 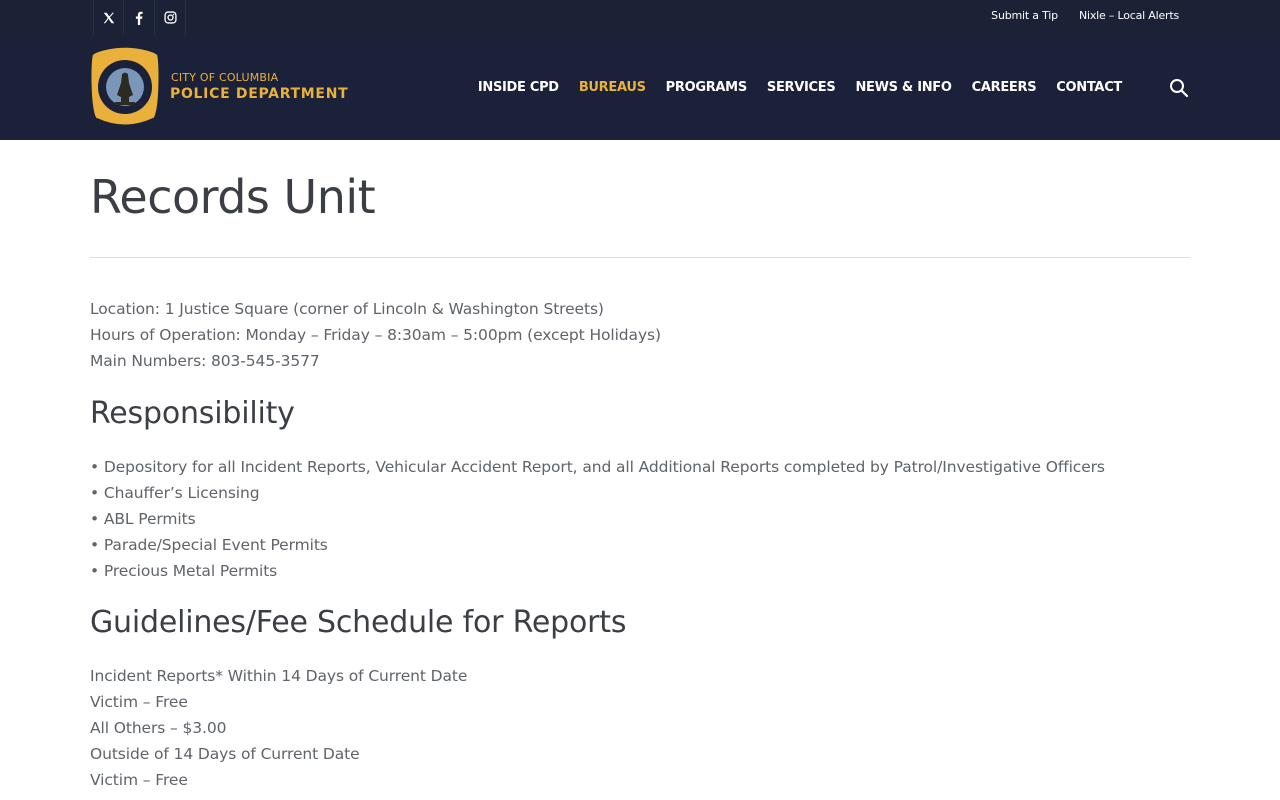 What do you see at coordinates (205, 361) in the screenshot?
I see `phone-text: Main Numbers: 803-545-3577` at bounding box center [205, 361].